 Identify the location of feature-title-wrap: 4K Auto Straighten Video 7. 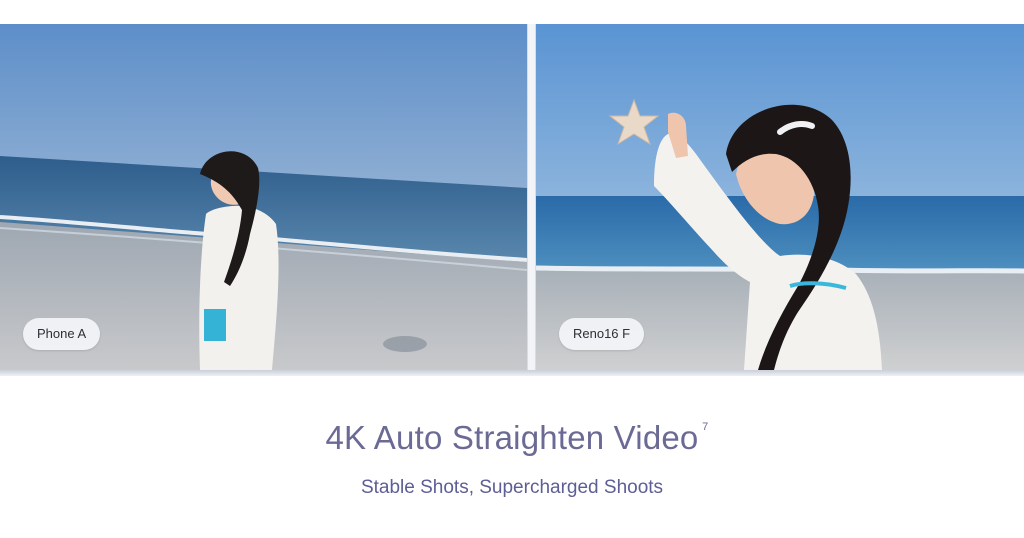
(512, 438).